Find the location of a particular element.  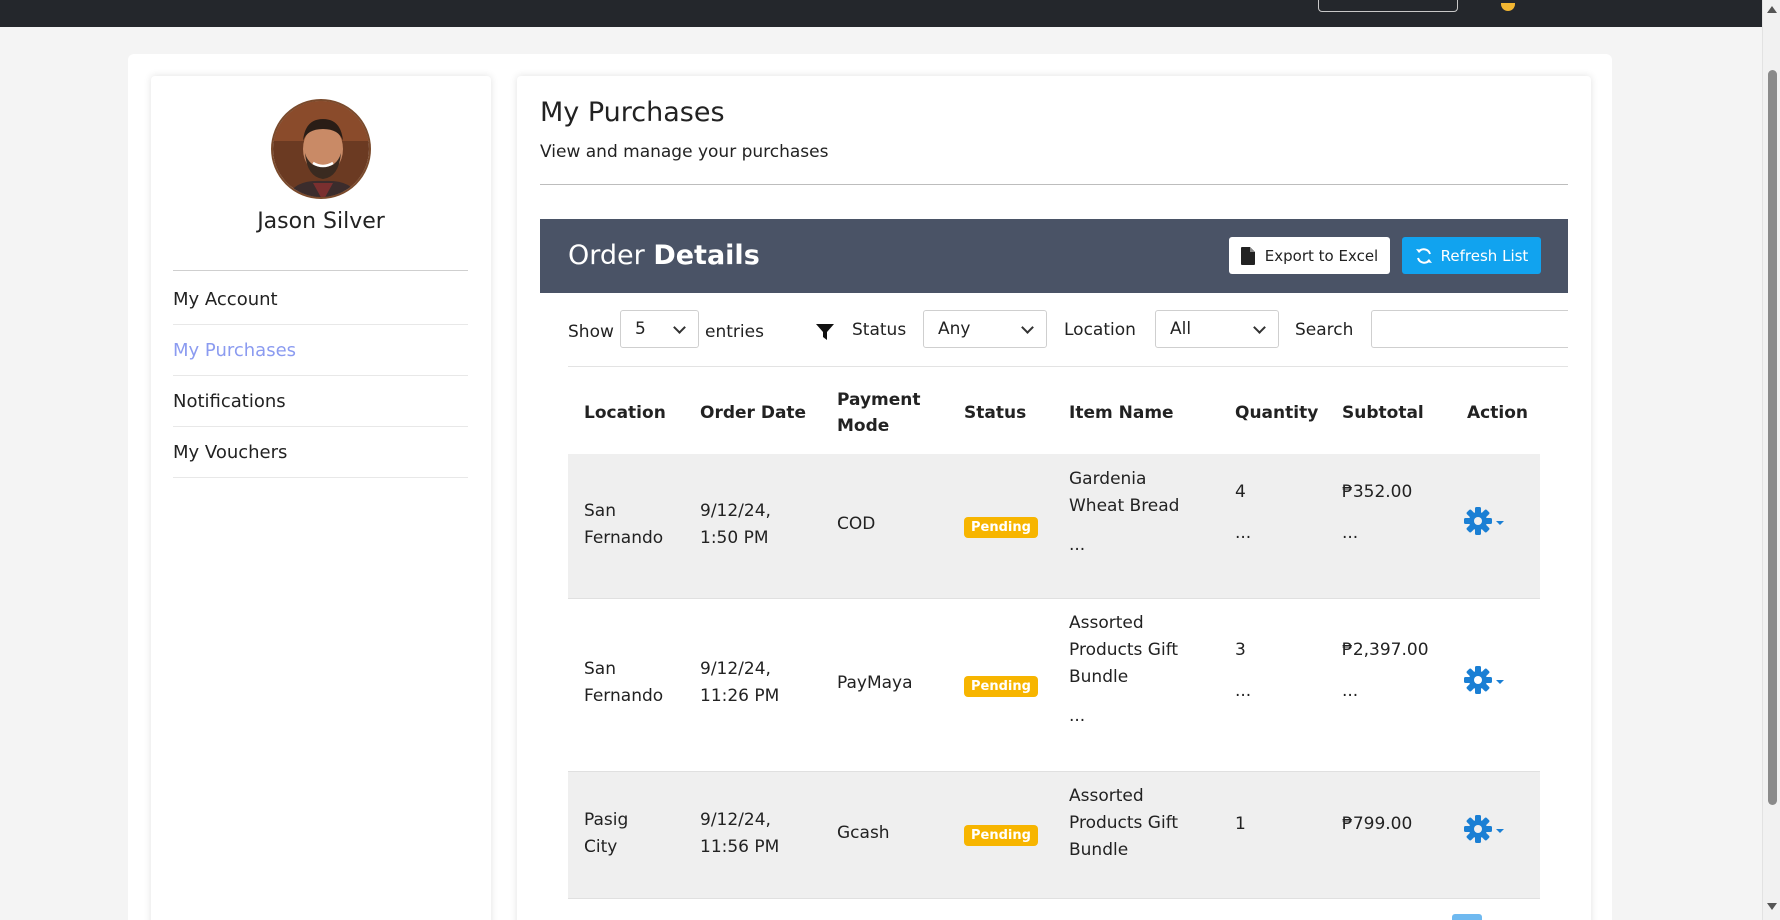

location-value: All is located at coordinates (1181, 329).